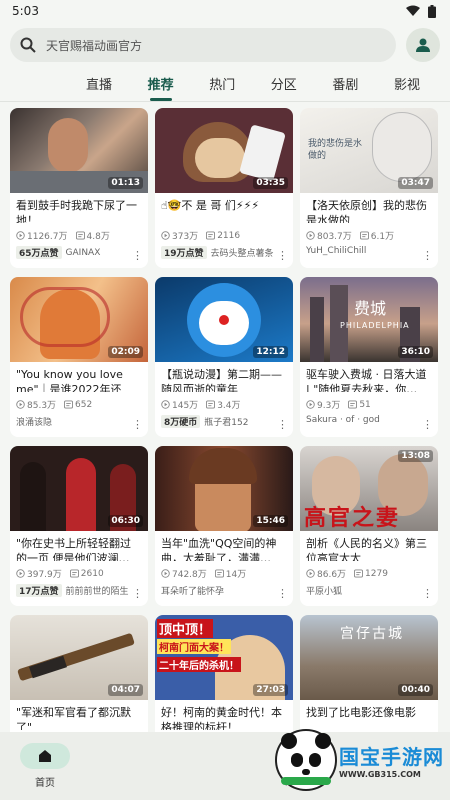  Describe the element at coordinates (270, 690) in the screenshot. I see `video-duration: 27:03` at that location.